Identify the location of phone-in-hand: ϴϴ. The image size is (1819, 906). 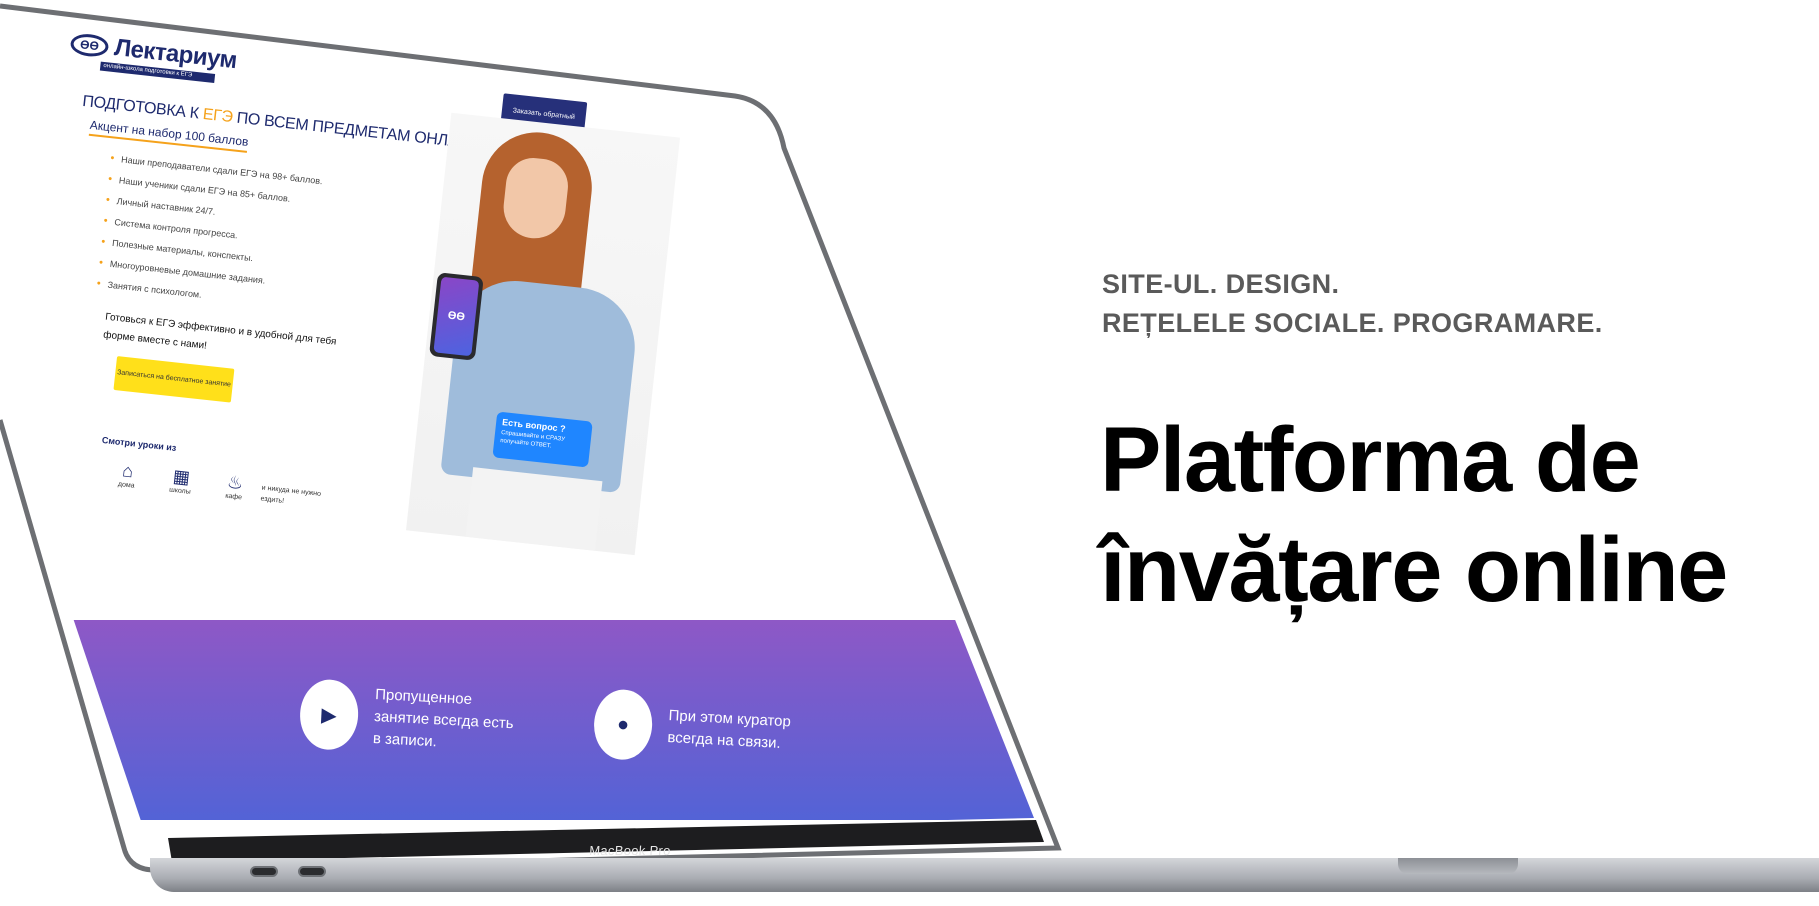
(456, 316).